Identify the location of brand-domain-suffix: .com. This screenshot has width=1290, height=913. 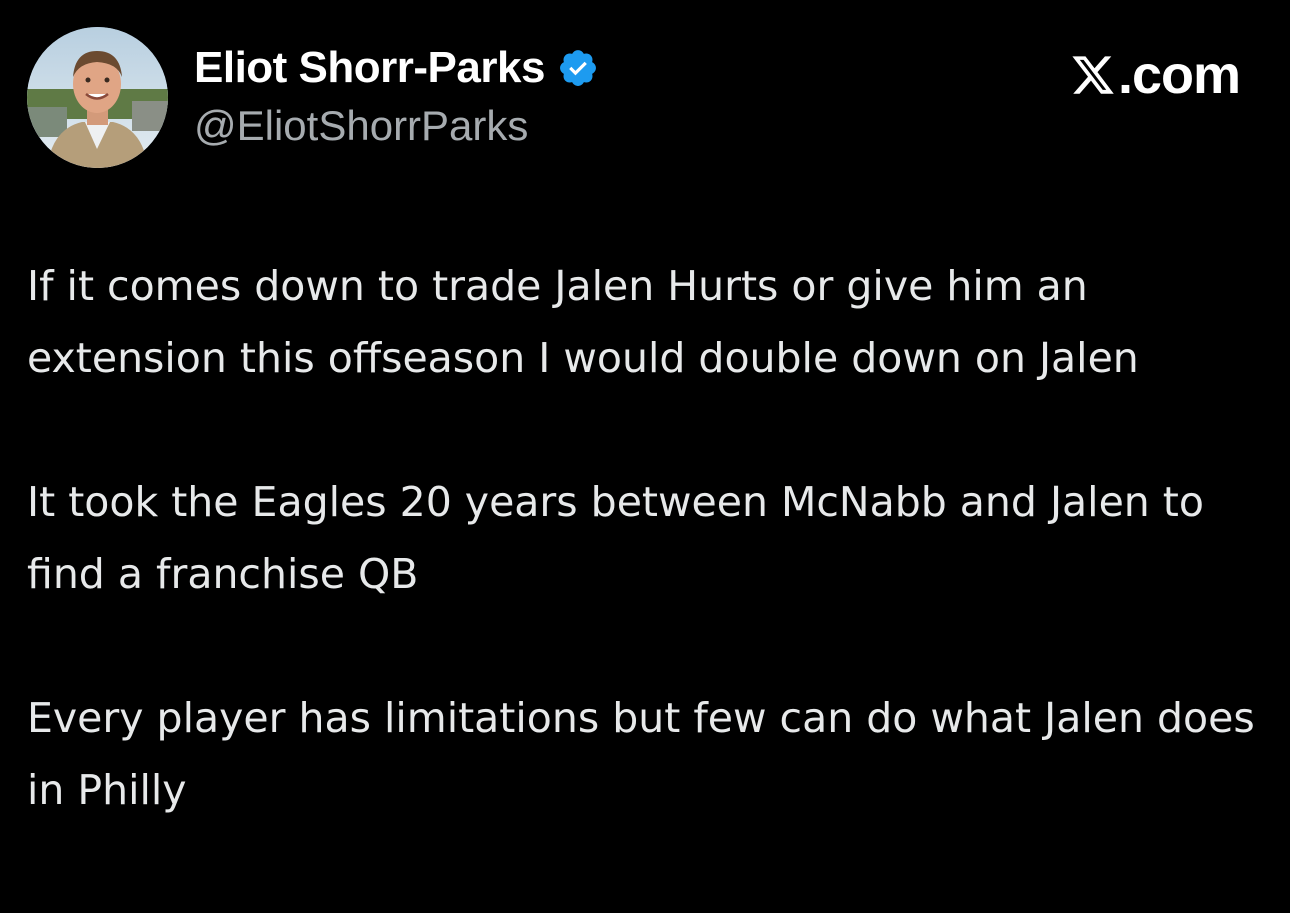
(1179, 75).